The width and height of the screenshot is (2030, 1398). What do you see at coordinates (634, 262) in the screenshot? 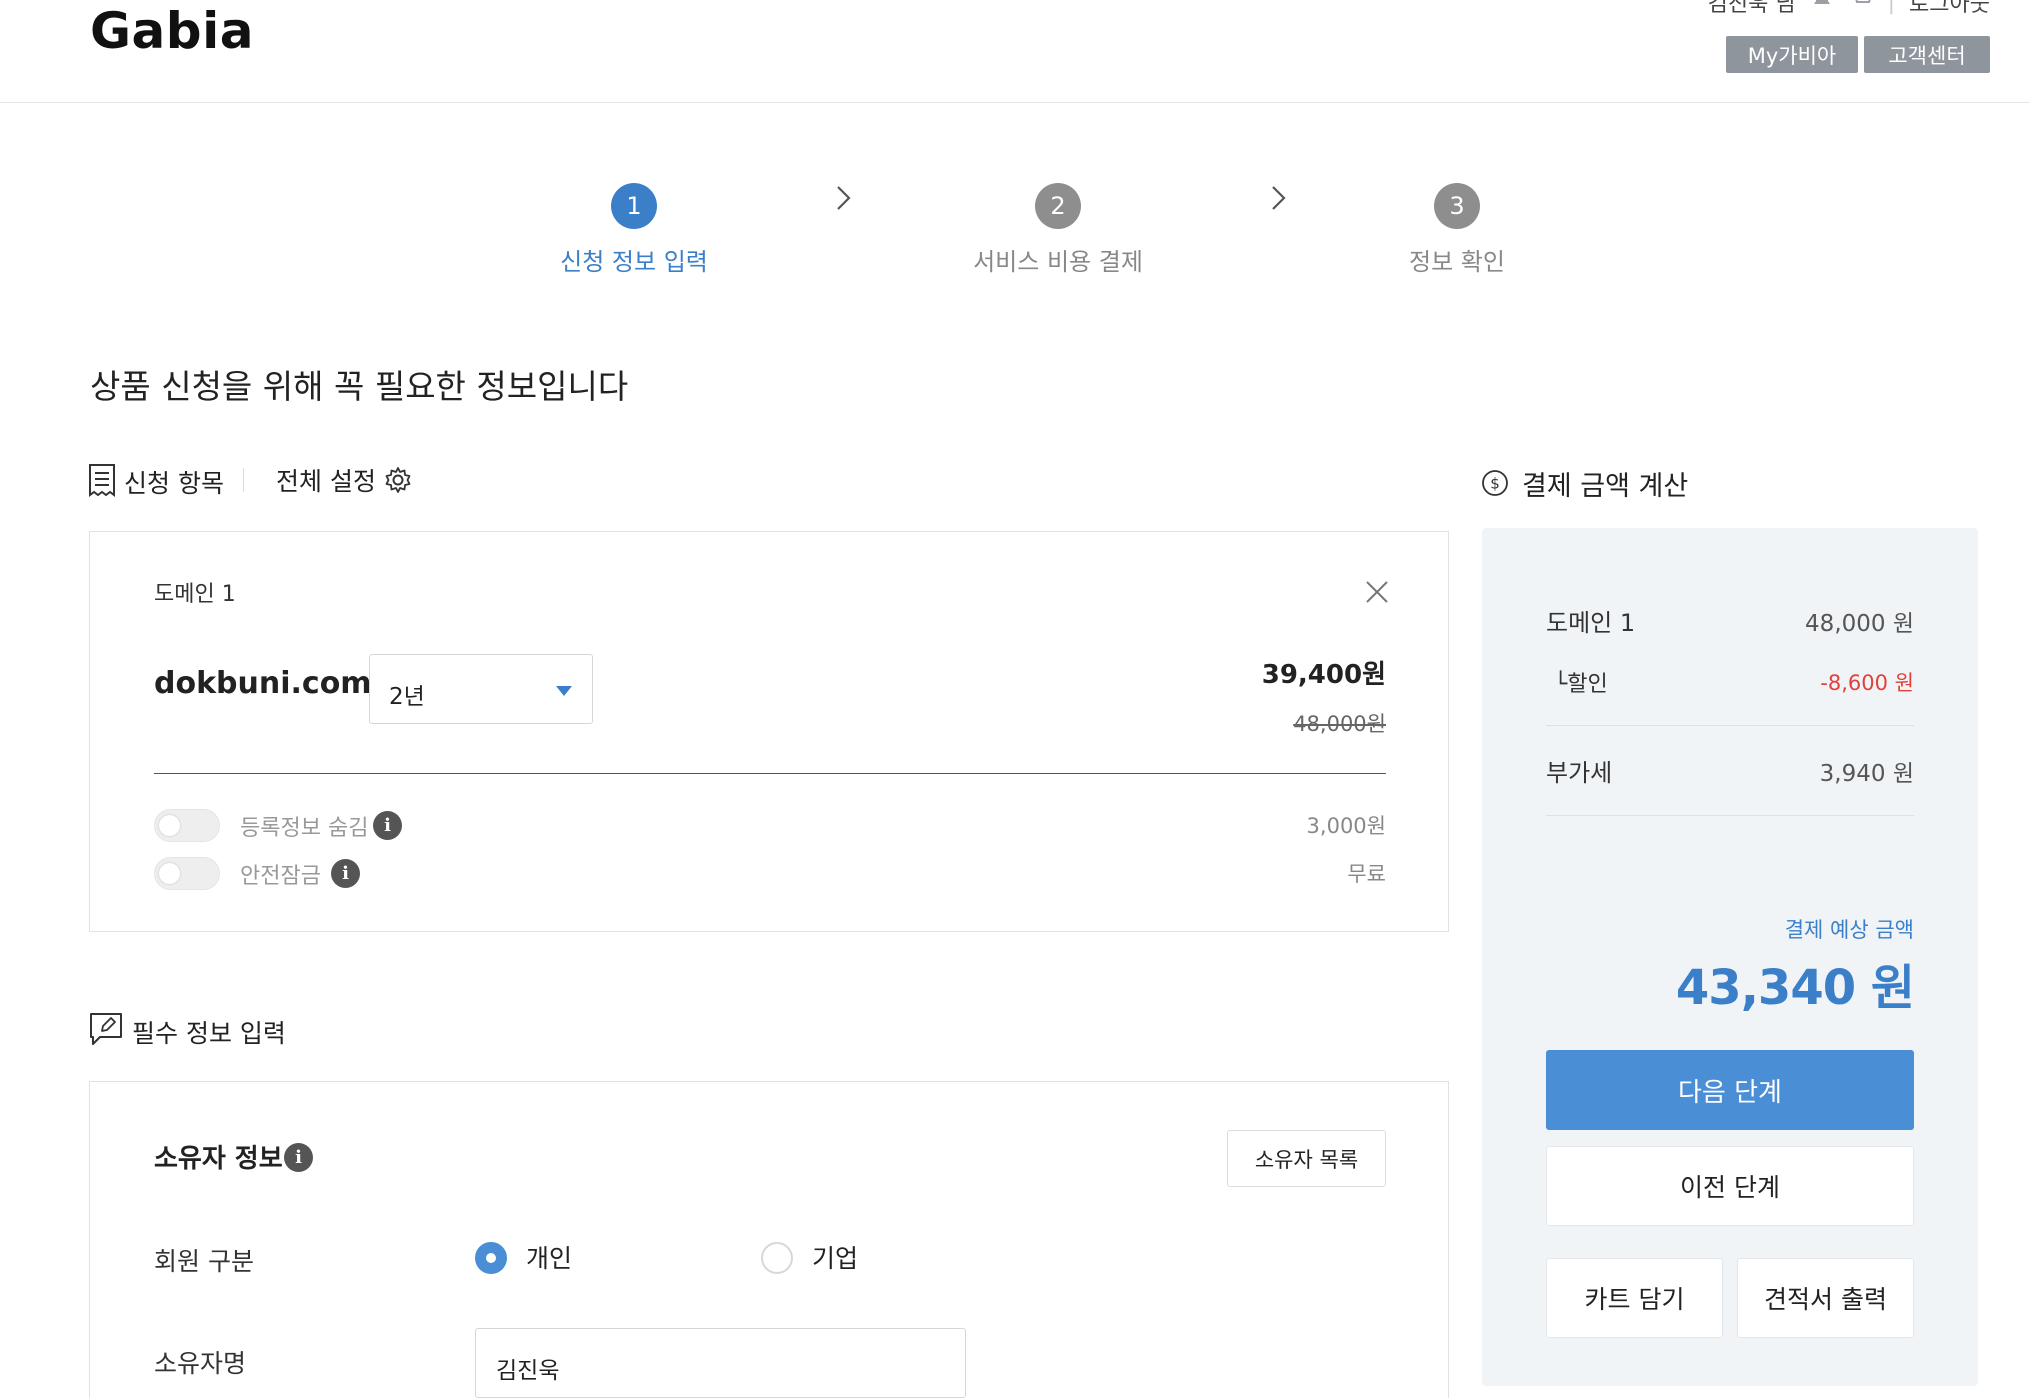
I see `step-1-label: 신청 정보 입력` at bounding box center [634, 262].